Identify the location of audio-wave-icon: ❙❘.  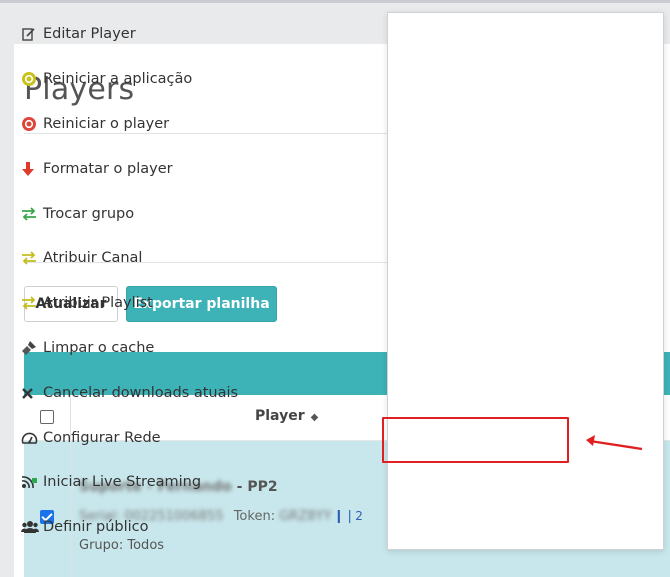
(344, 516).